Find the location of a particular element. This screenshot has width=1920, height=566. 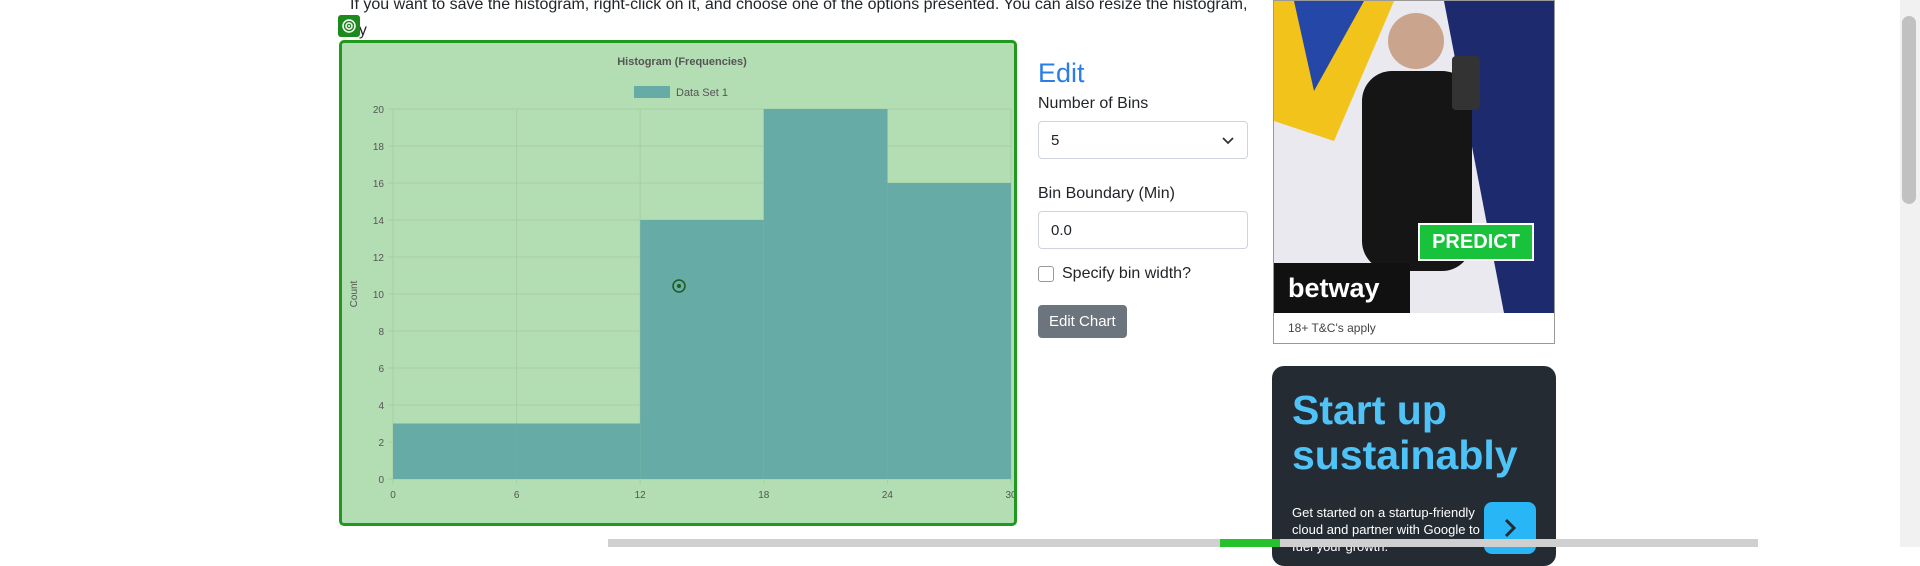

x-tick-label: 12 is located at coordinates (641, 495).